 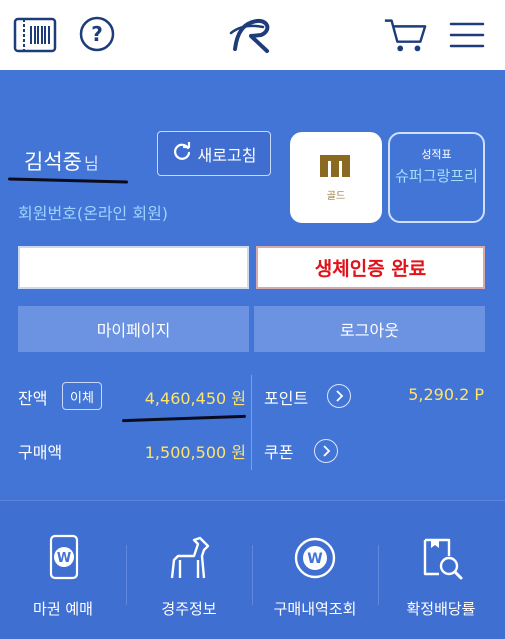 What do you see at coordinates (189, 558) in the screenshot?
I see `horse-icon` at bounding box center [189, 558].